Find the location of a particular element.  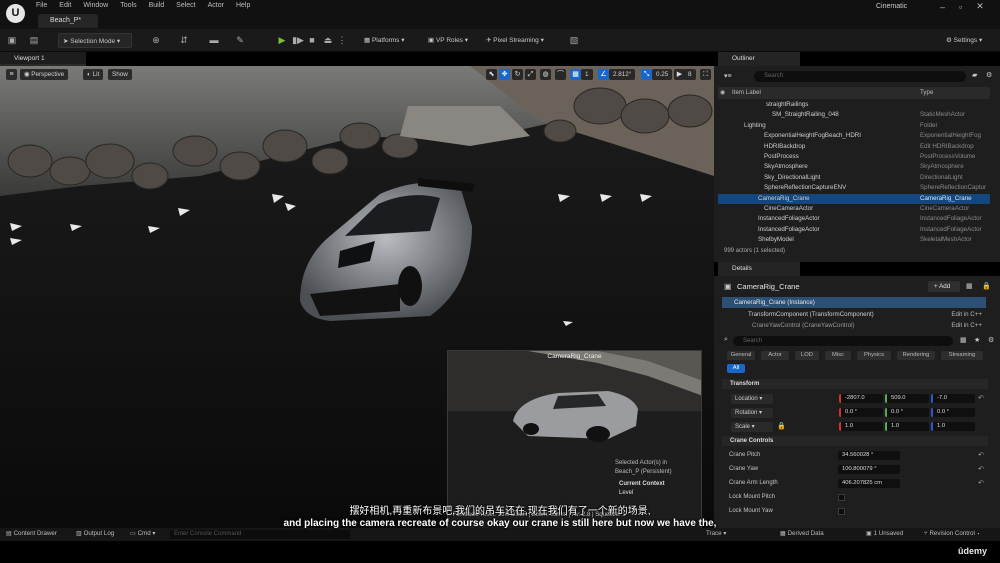

crane-pitch-field: 34.560028 ° is located at coordinates (869, 455).